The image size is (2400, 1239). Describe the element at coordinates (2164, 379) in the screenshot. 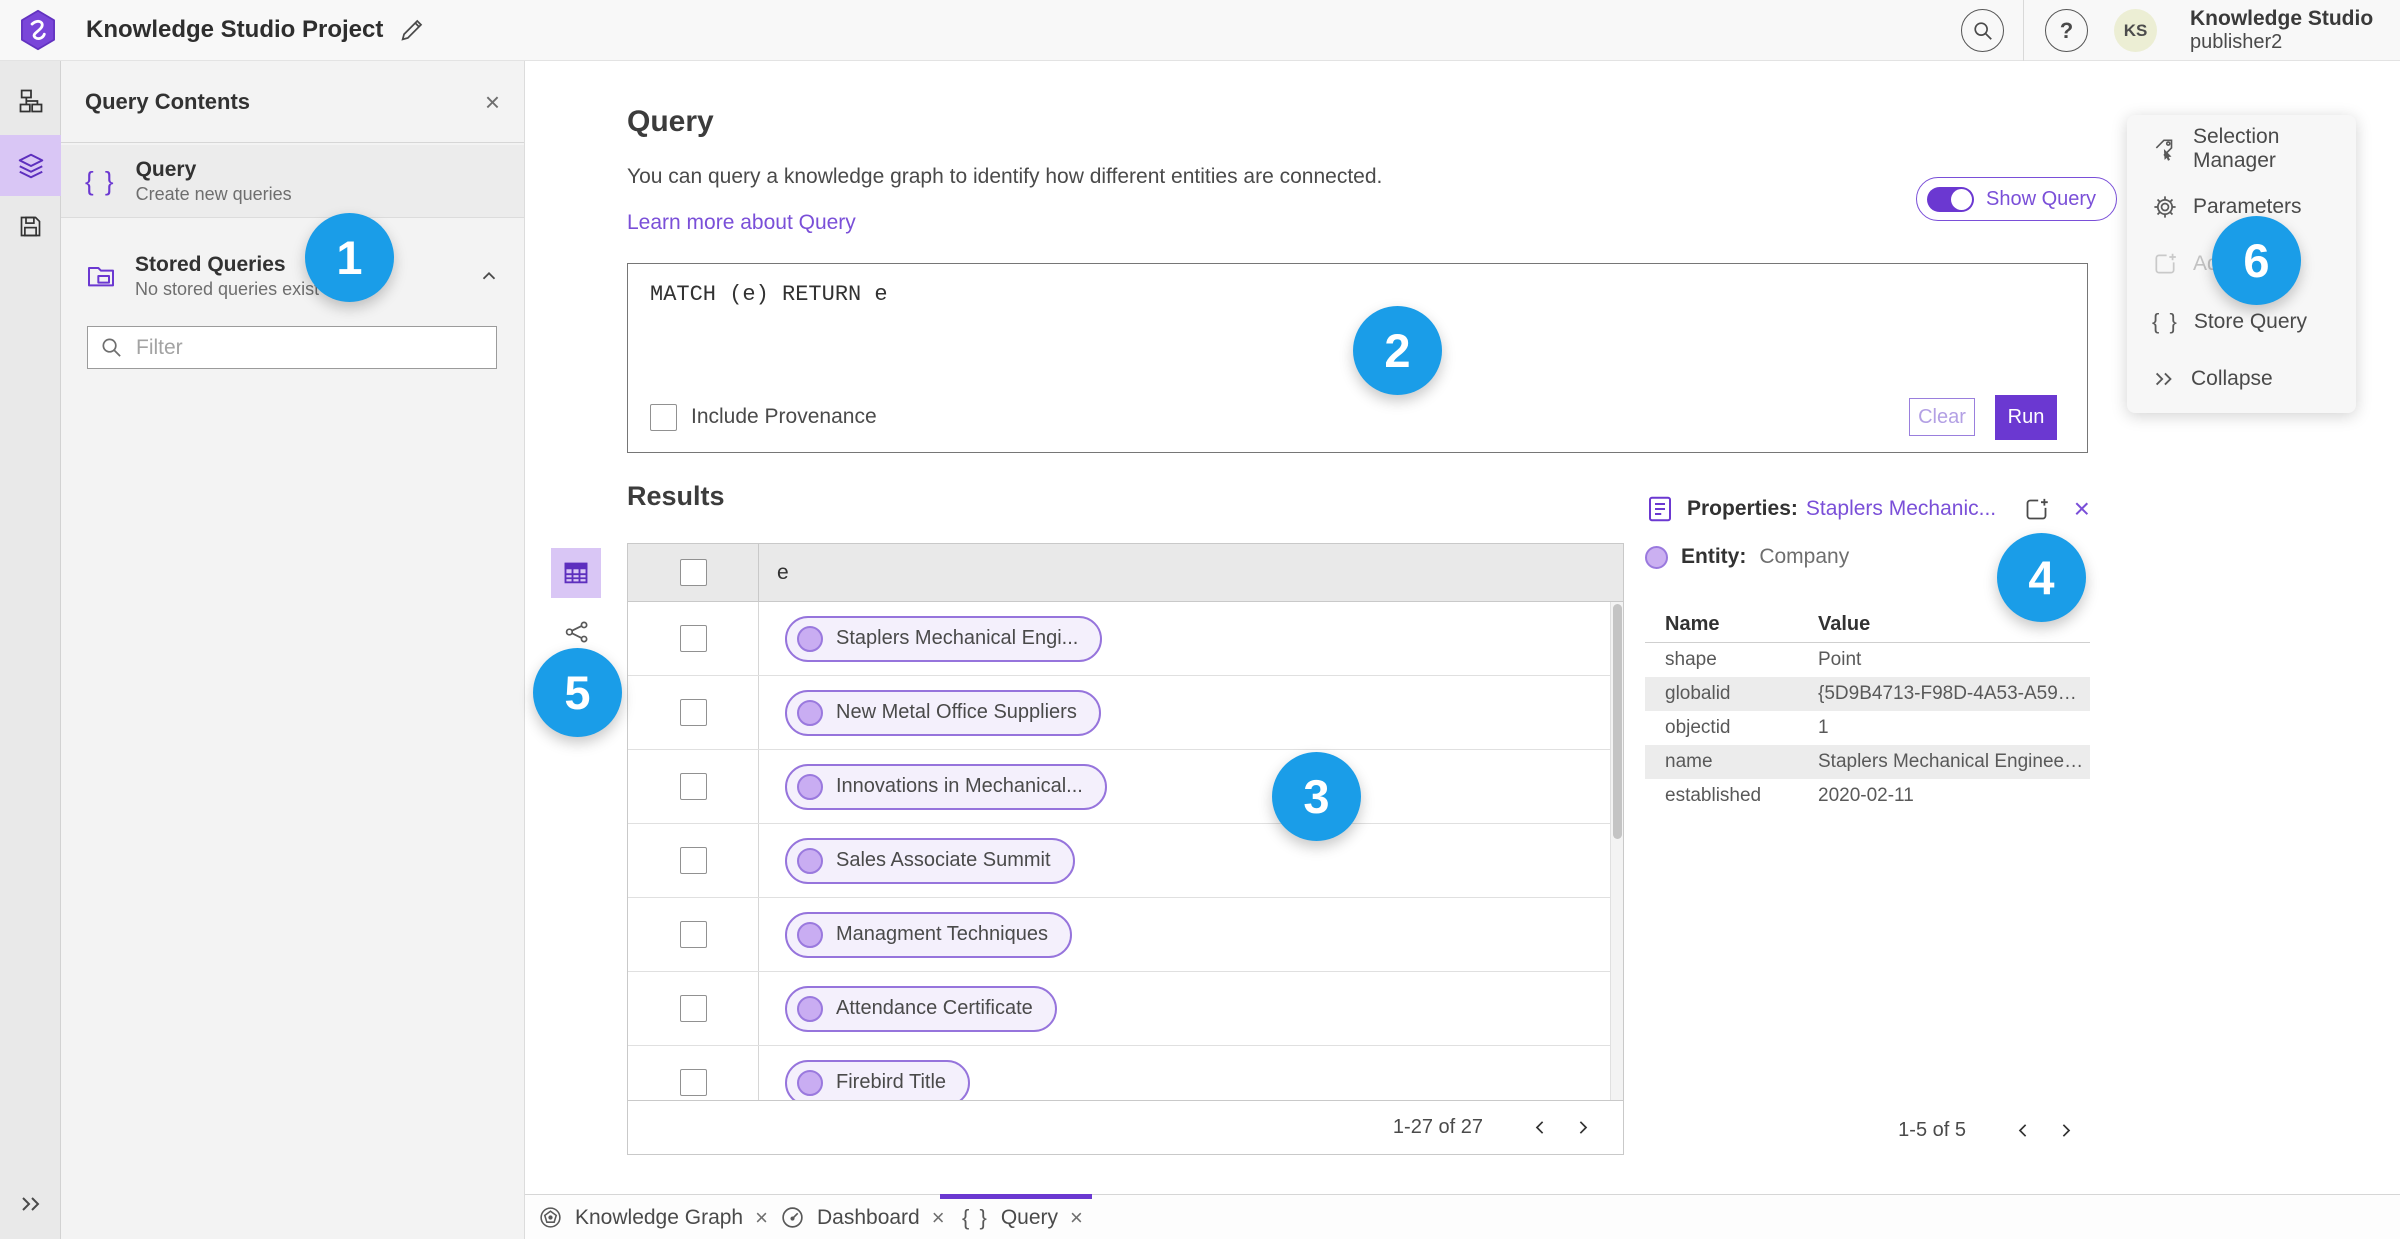

I see `collapse-icon` at that location.